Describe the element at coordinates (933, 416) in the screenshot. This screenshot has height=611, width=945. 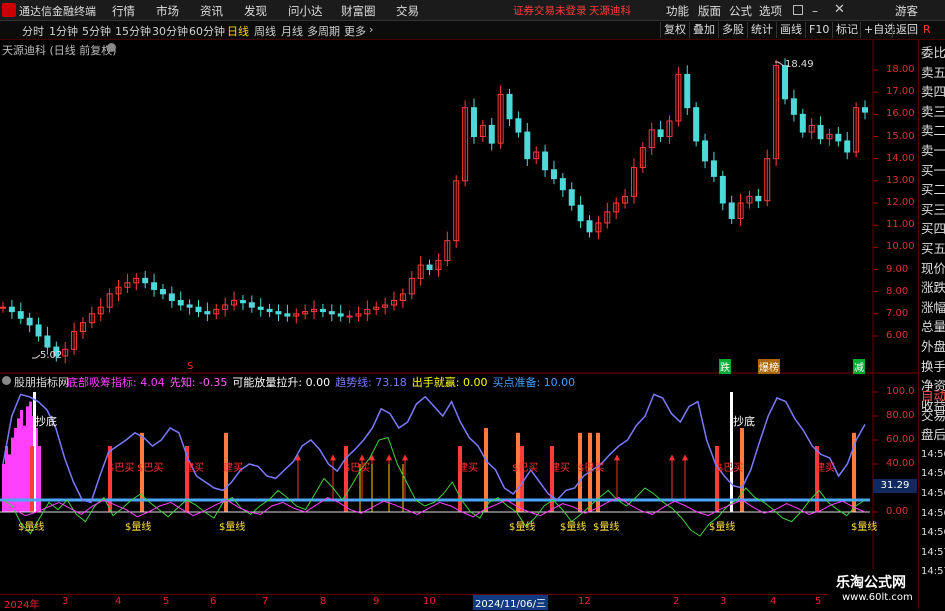
I see `trade-panel-item: 交易` at that location.